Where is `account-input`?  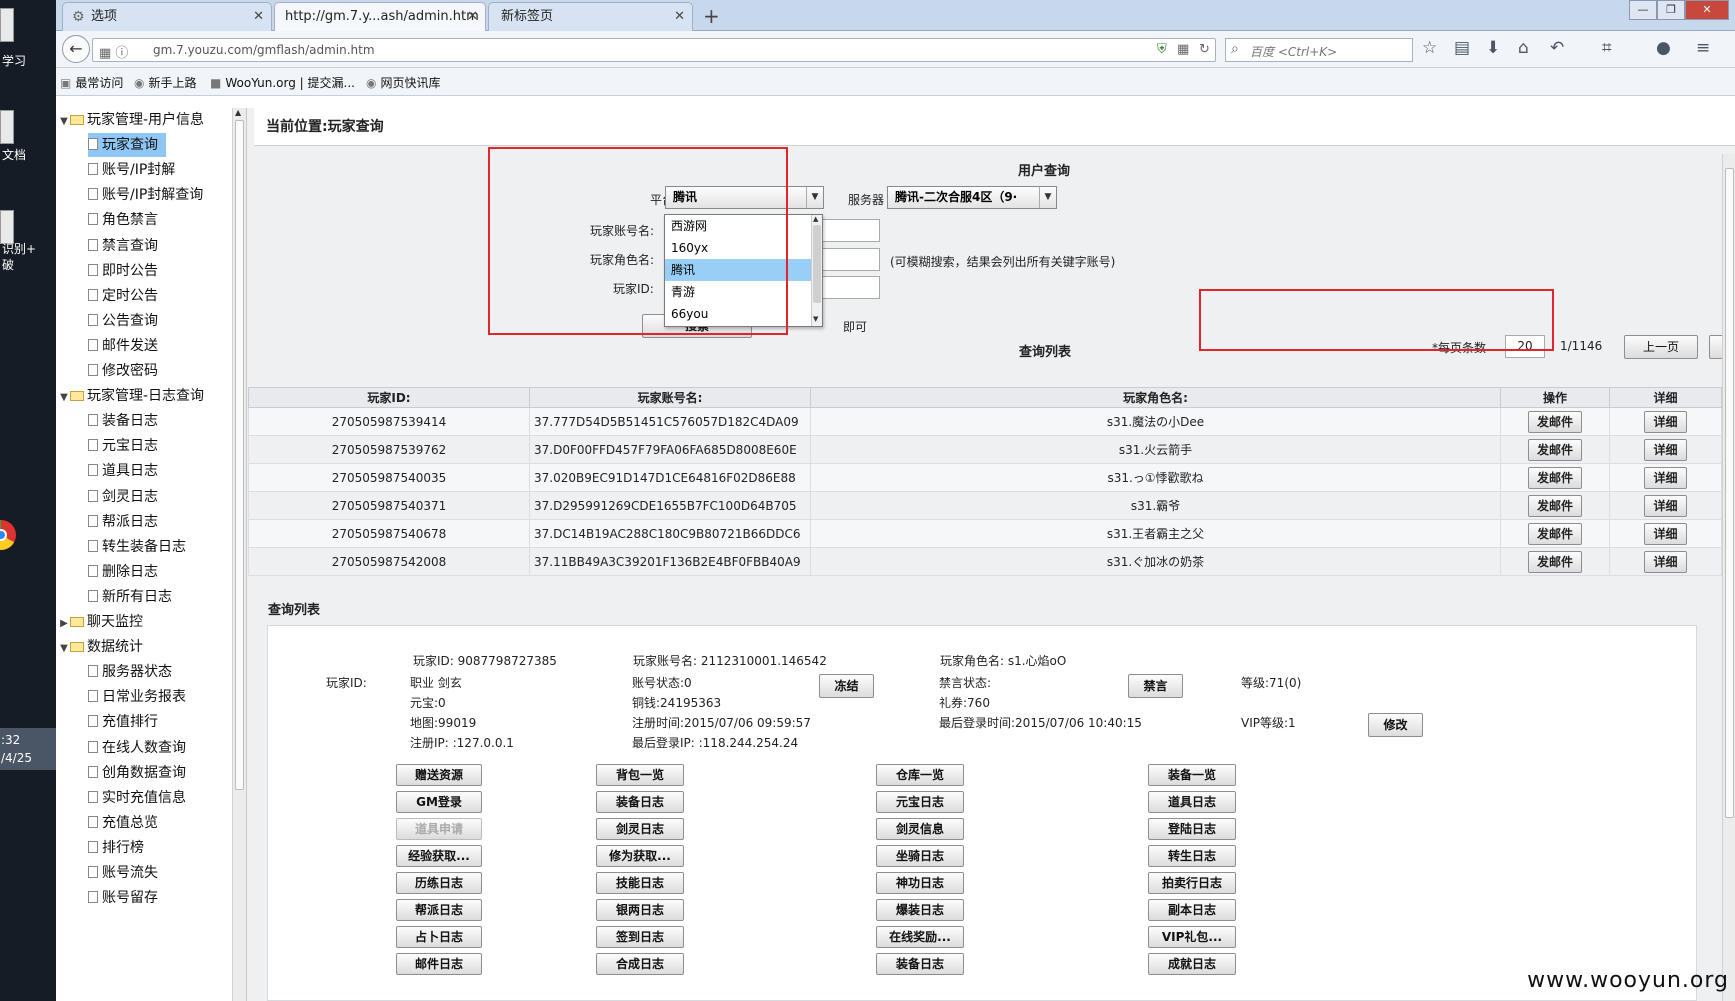
account-input is located at coordinates (847, 230).